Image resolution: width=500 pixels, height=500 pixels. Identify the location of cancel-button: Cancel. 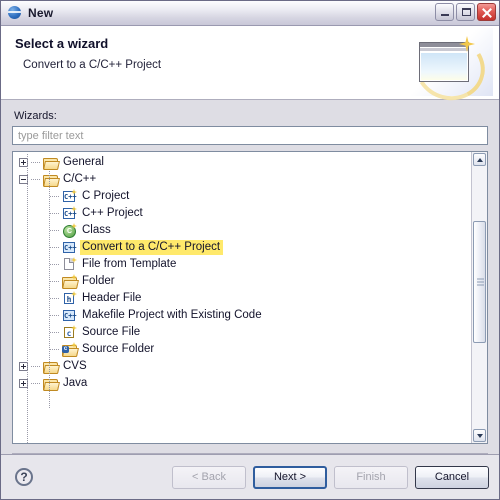
(452, 477).